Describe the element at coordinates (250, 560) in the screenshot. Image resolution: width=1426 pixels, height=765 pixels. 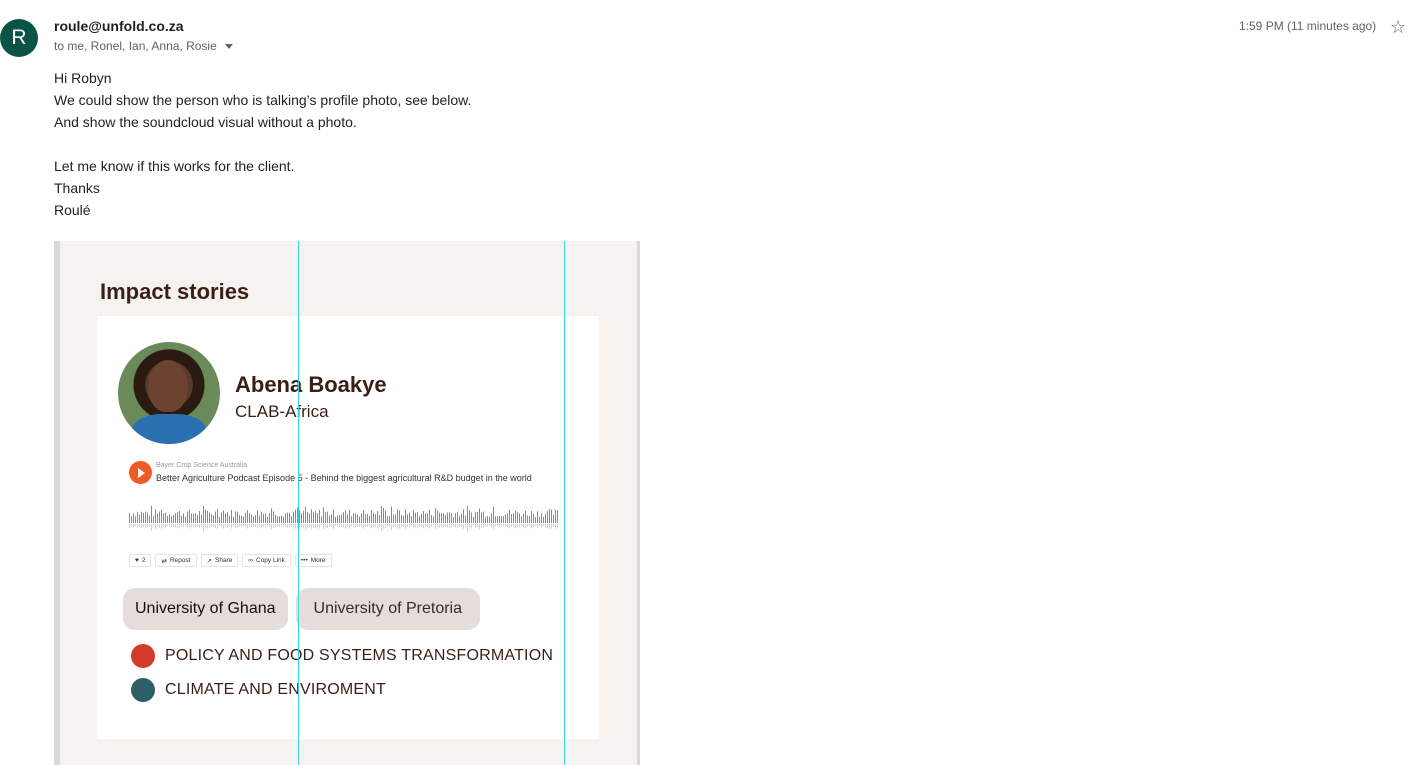
I see `link-icon: ∞` at that location.